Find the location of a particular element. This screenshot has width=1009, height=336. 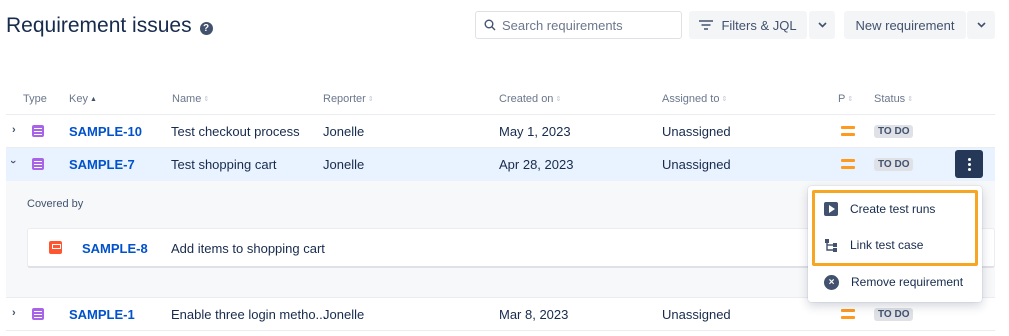

search-box is located at coordinates (578, 25).